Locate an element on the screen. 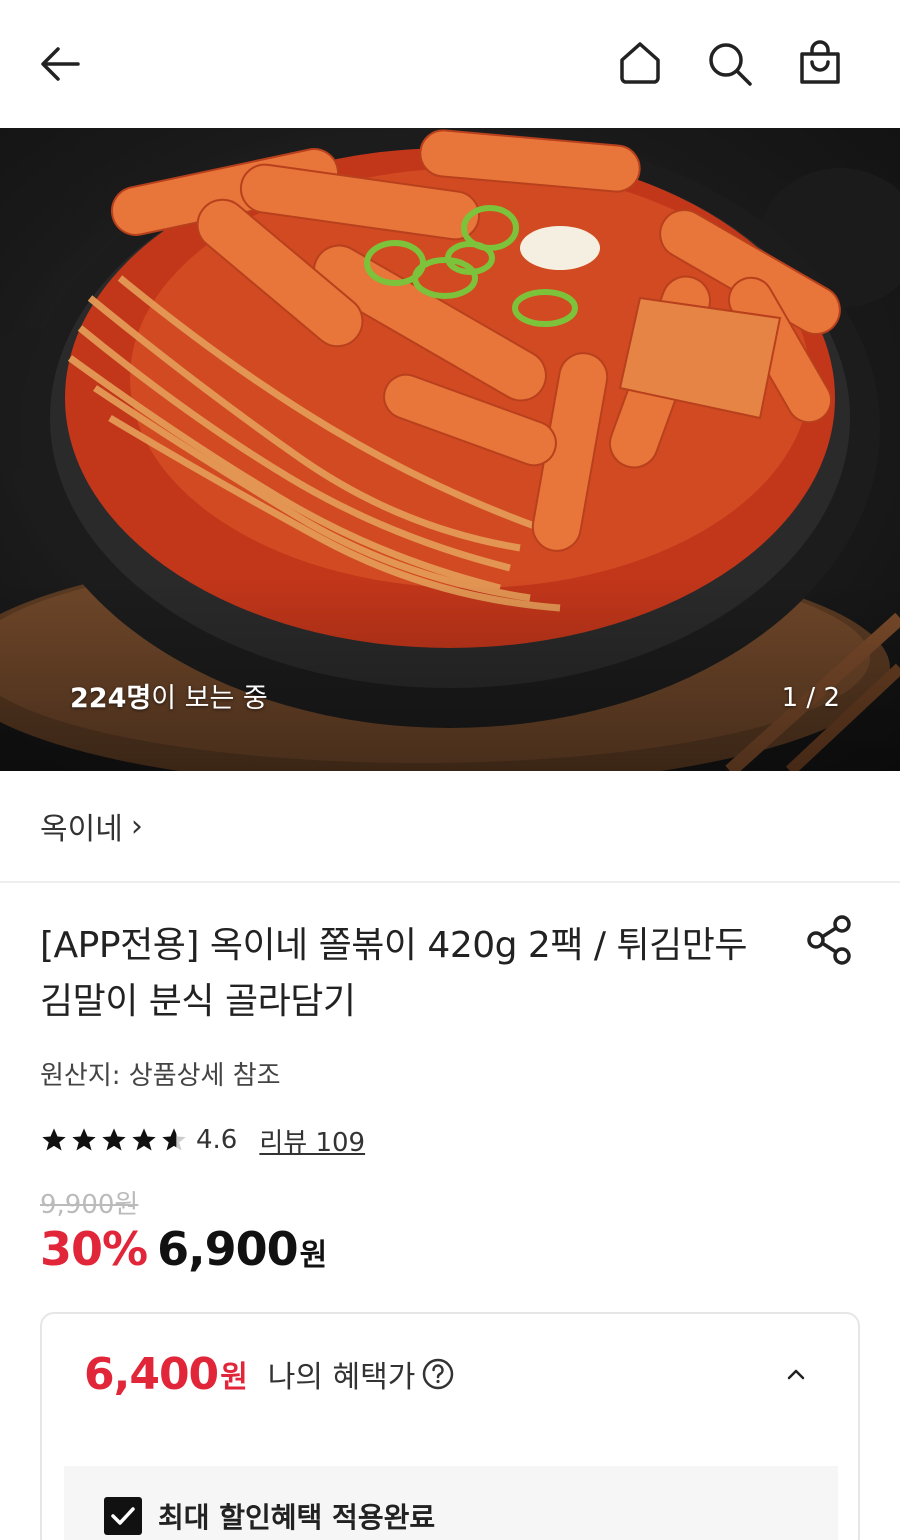 The height and width of the screenshot is (1540, 900). checkmark-icon is located at coordinates (123, 1516).